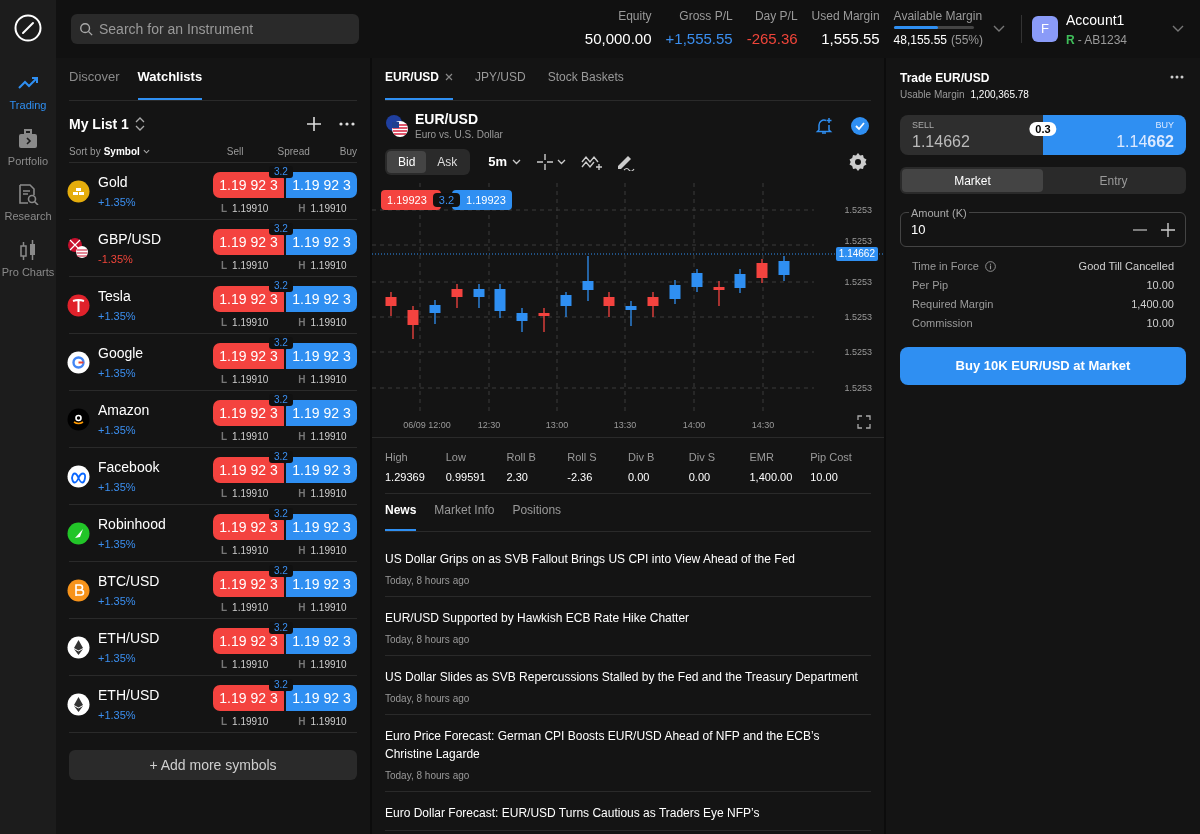 This screenshot has width=1200, height=834. What do you see at coordinates (28, 93) in the screenshot?
I see `nav-item: Trading` at bounding box center [28, 93].